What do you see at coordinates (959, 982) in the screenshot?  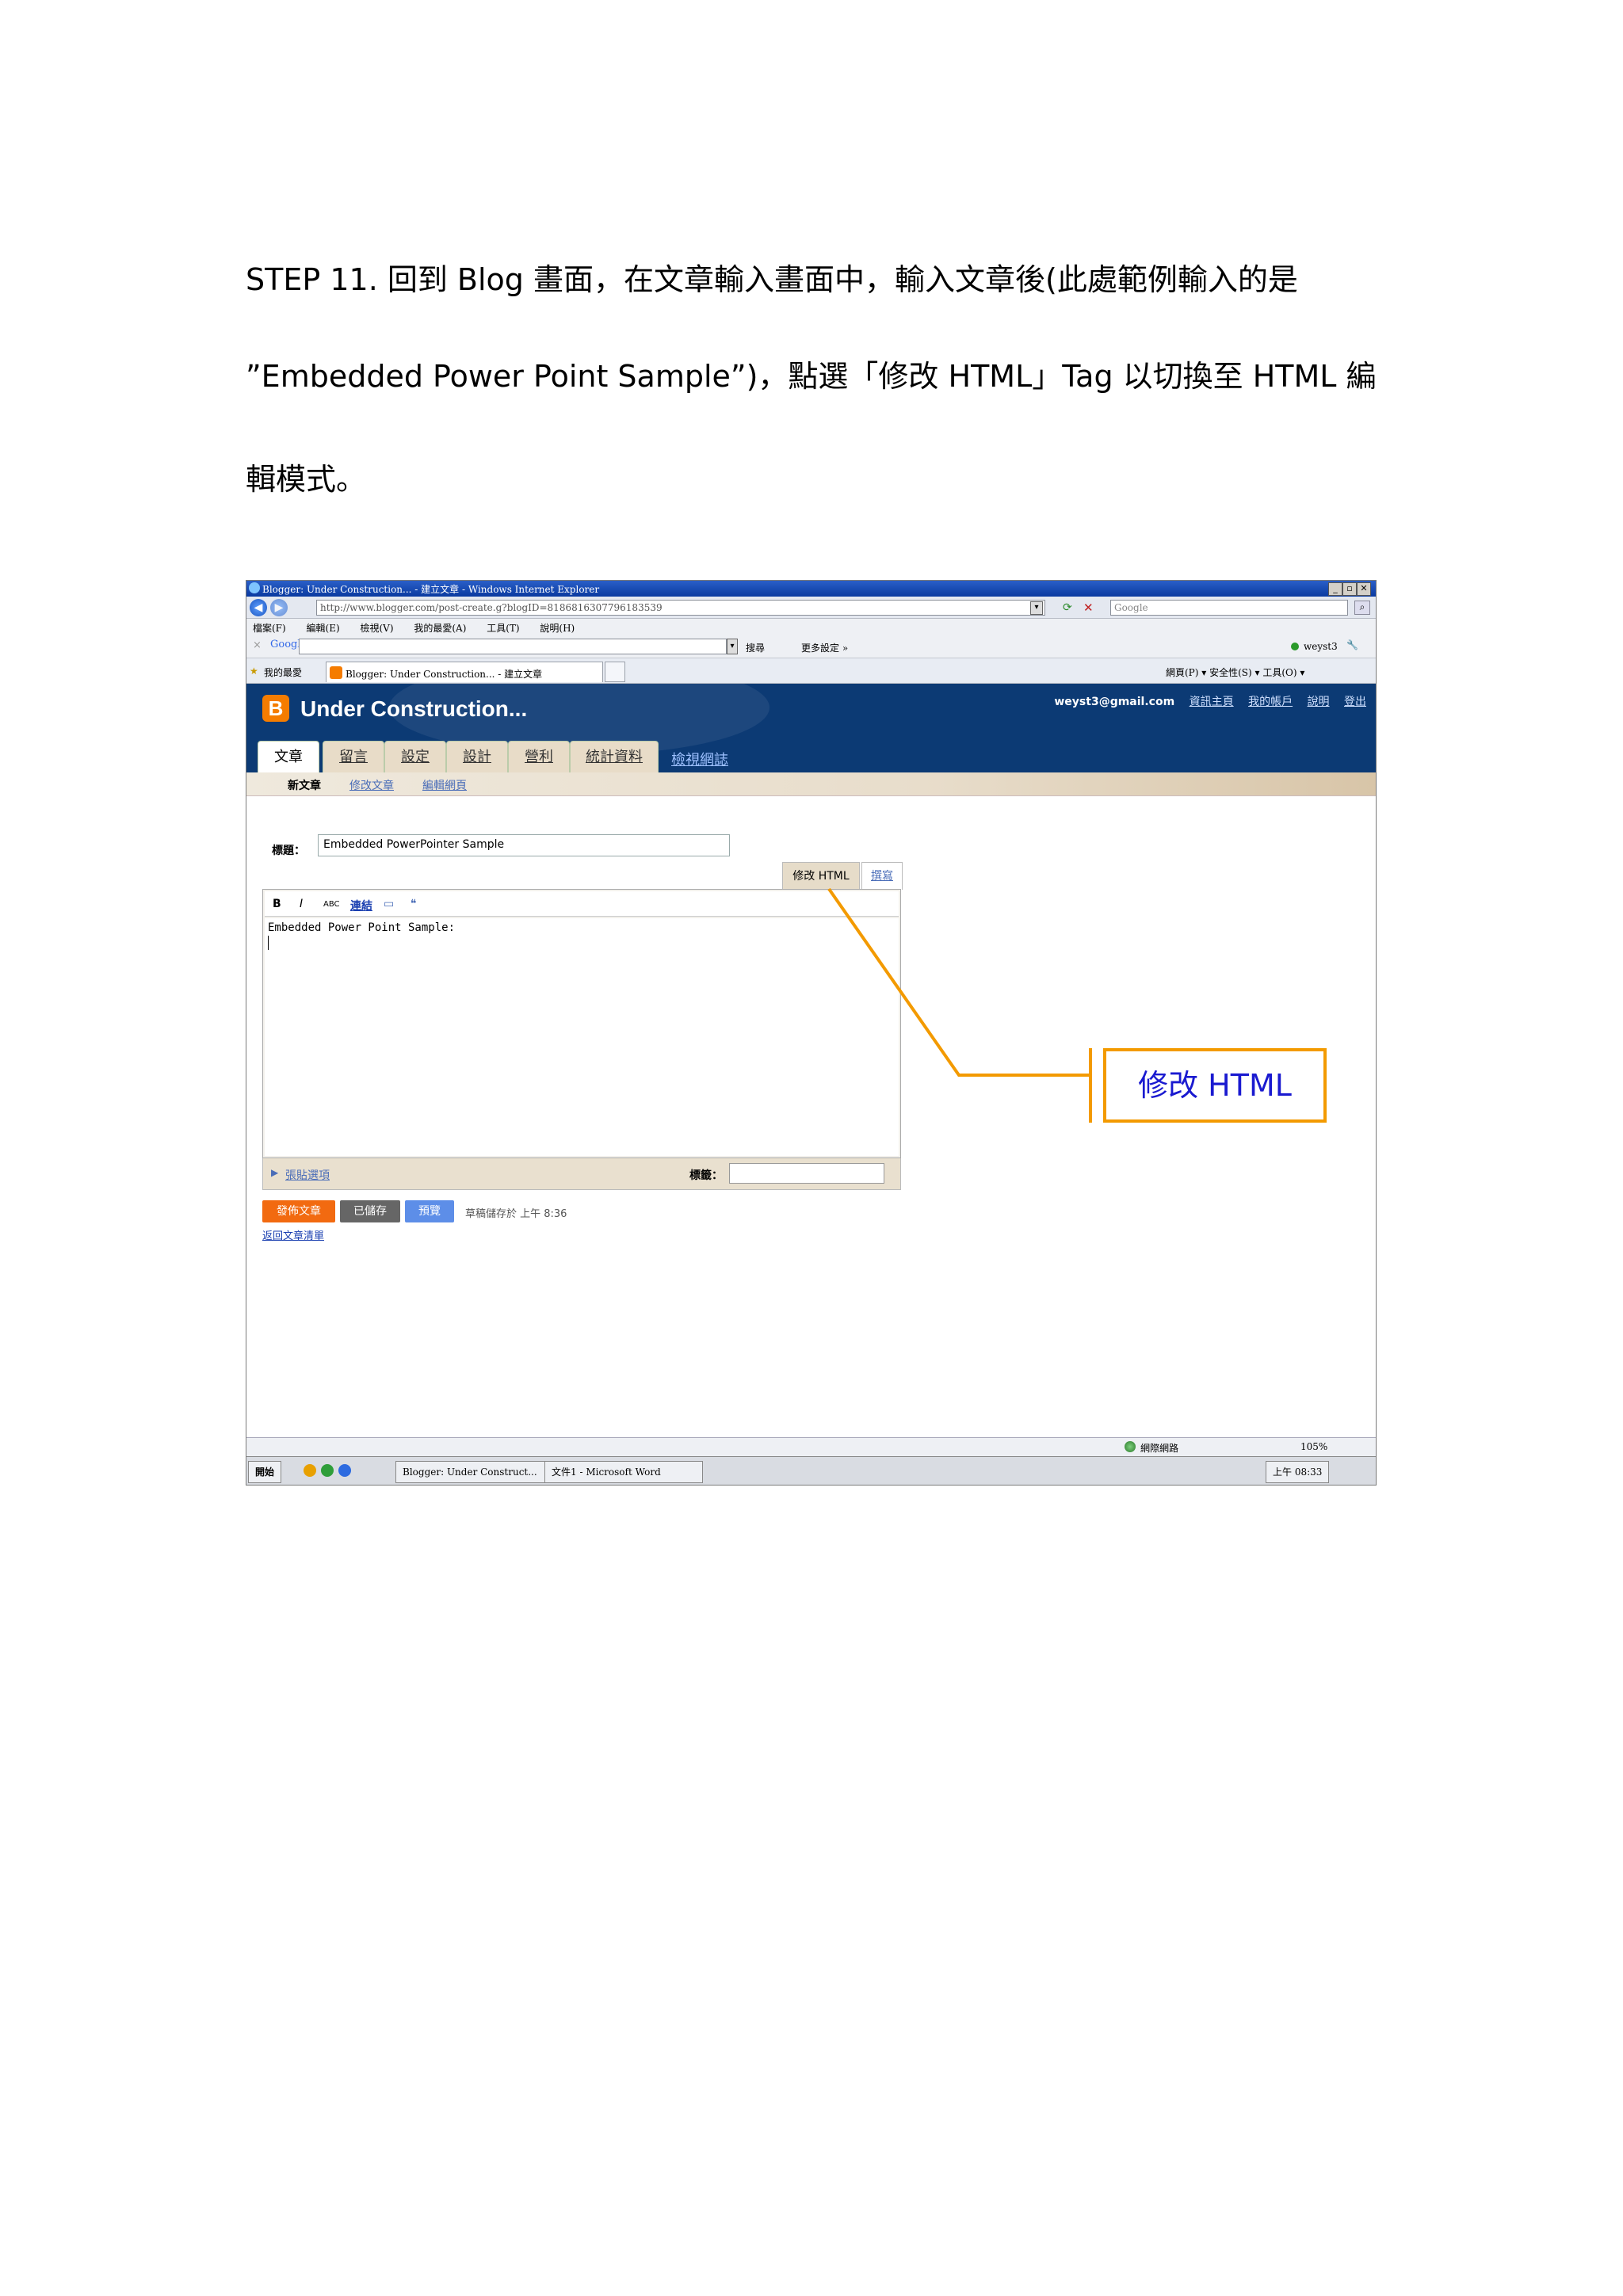 I see `callout-line` at bounding box center [959, 982].